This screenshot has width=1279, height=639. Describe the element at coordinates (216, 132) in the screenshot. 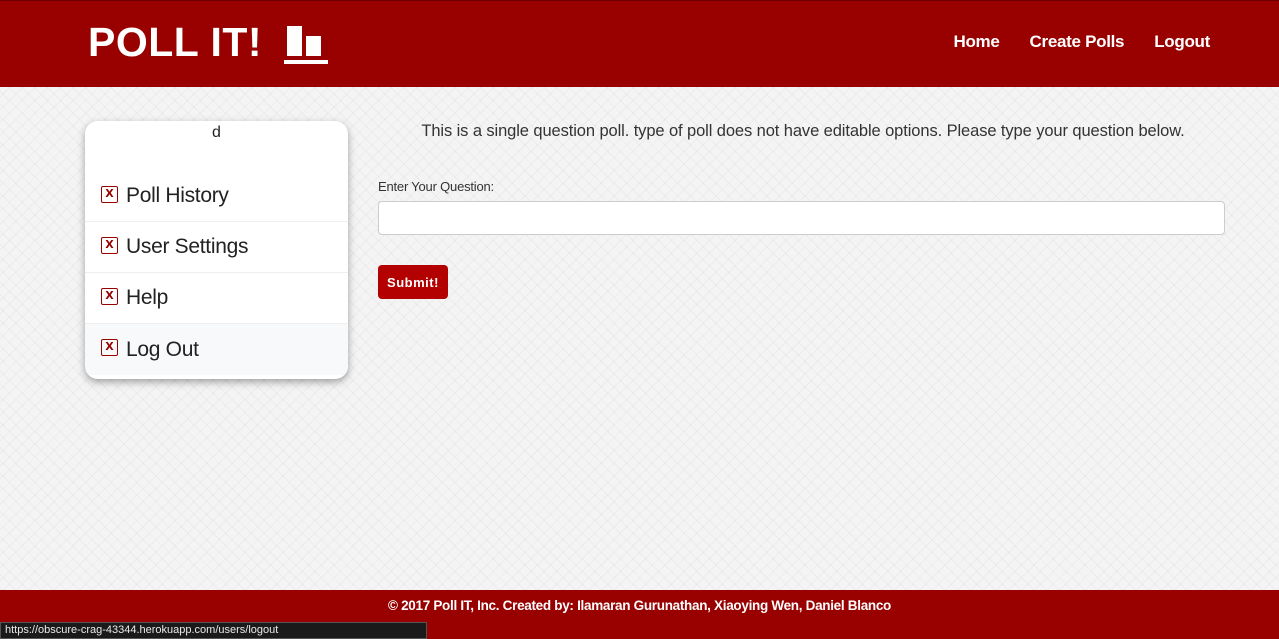

I see `sidebar-username: d` at that location.